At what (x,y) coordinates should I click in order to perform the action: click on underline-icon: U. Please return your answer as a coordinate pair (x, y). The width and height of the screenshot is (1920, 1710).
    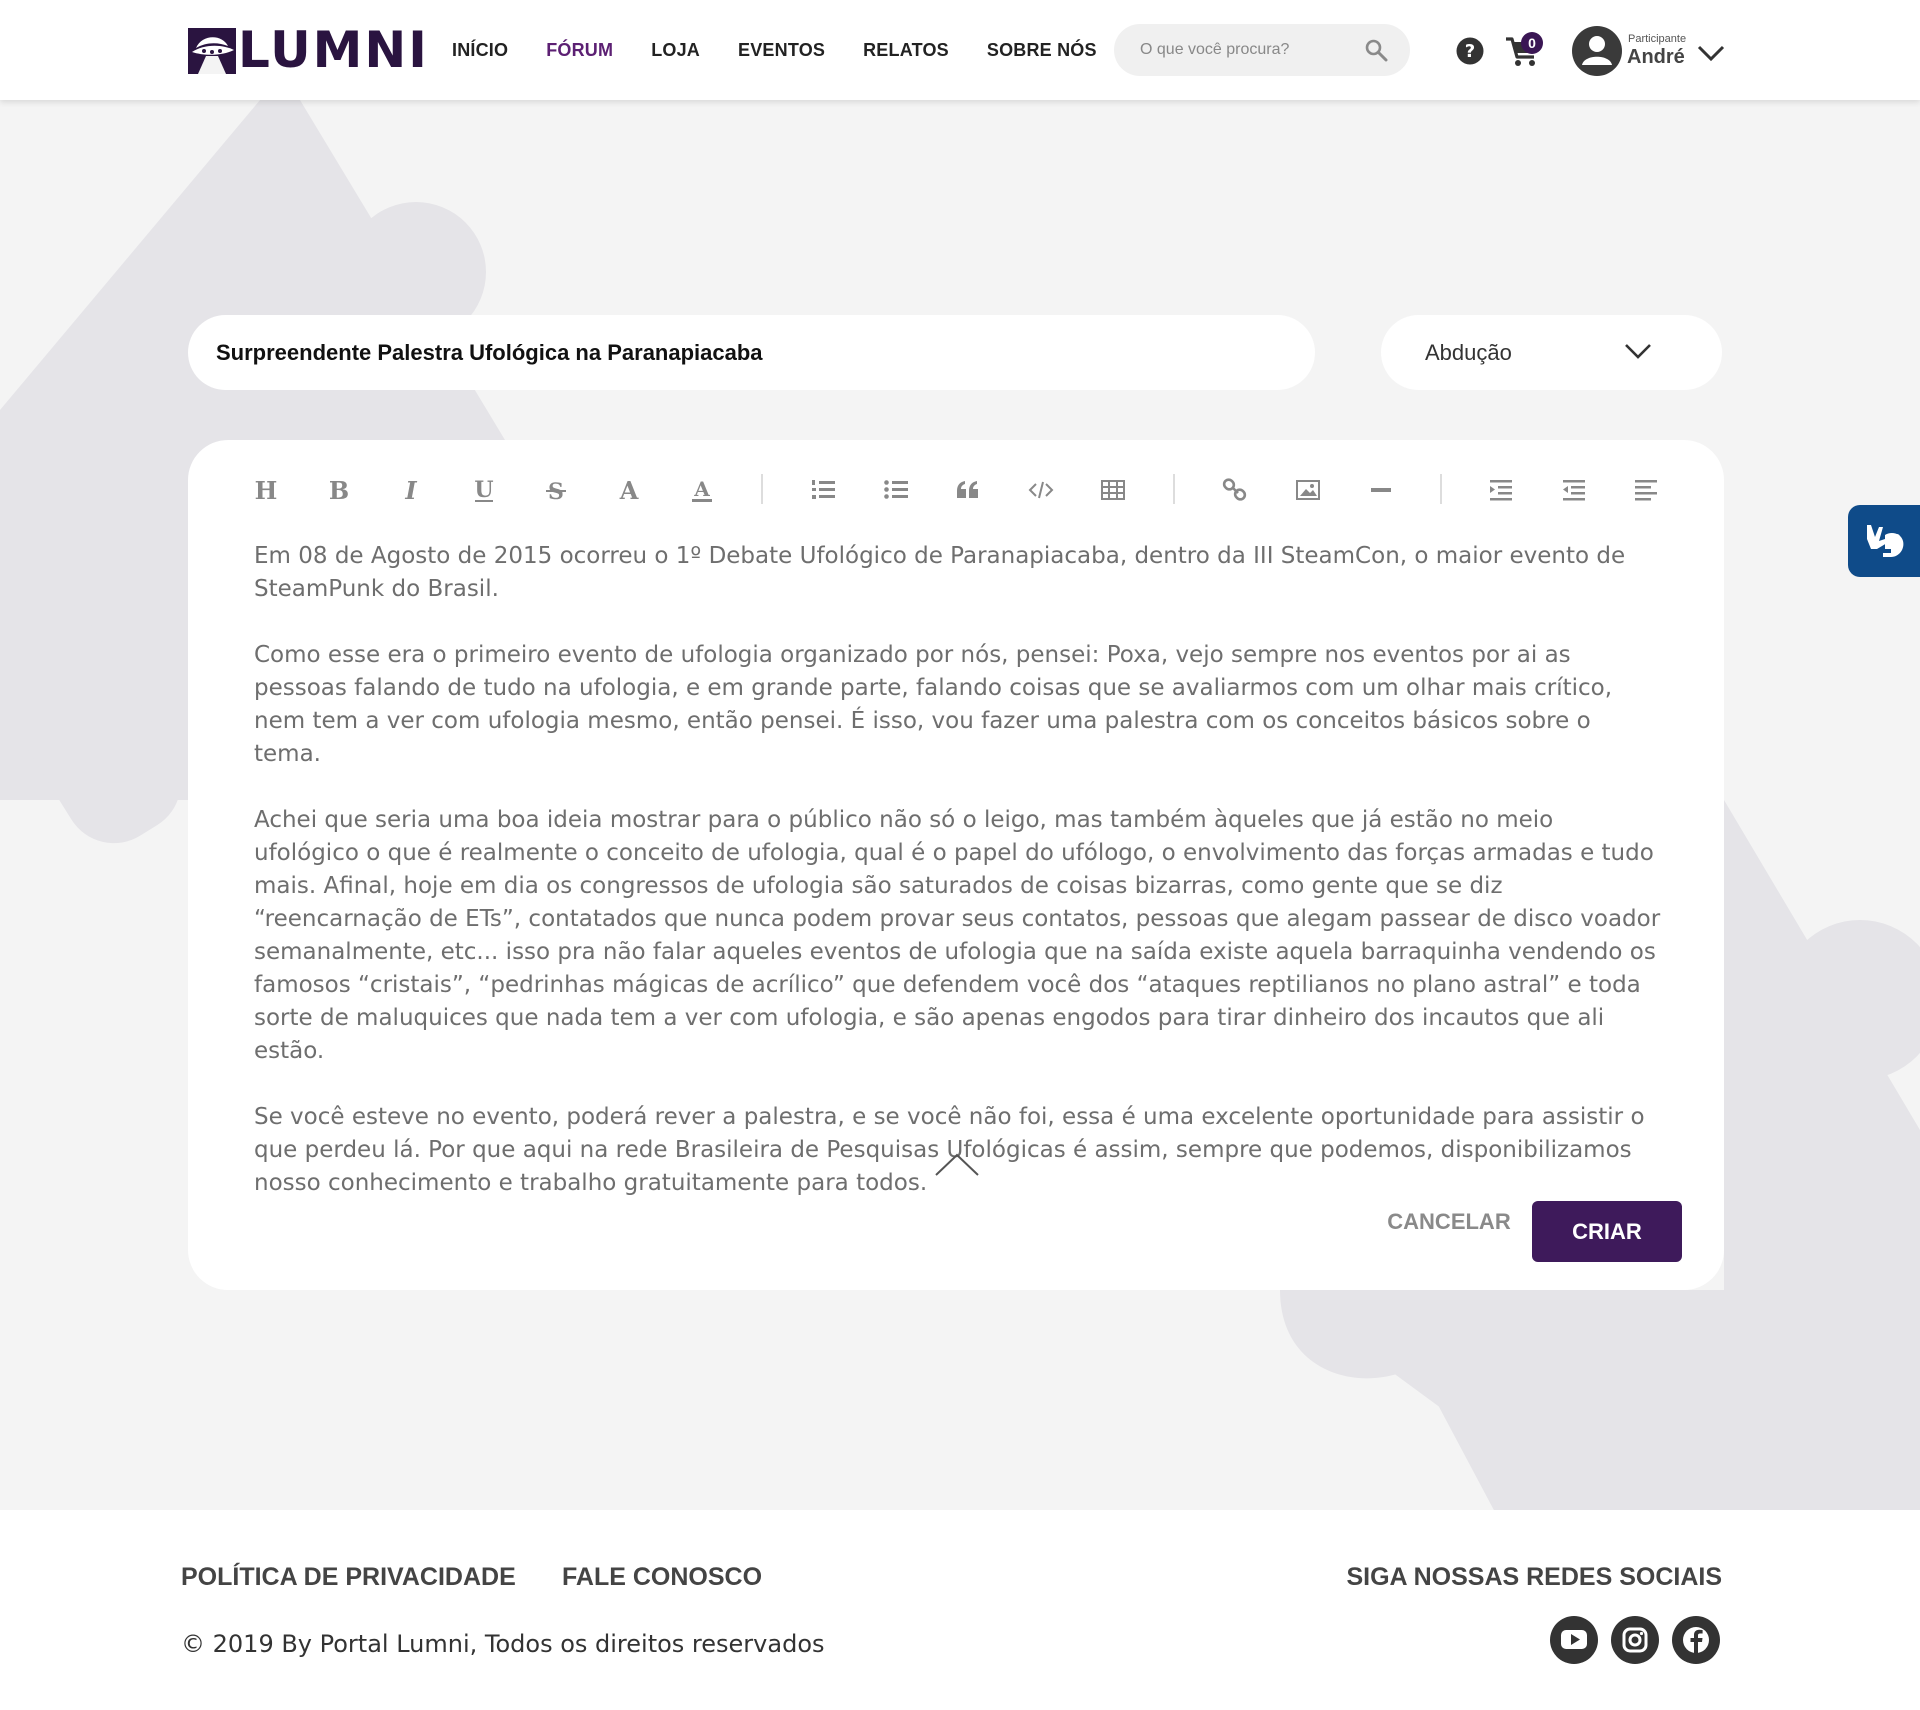
    Looking at the image, I should click on (484, 490).